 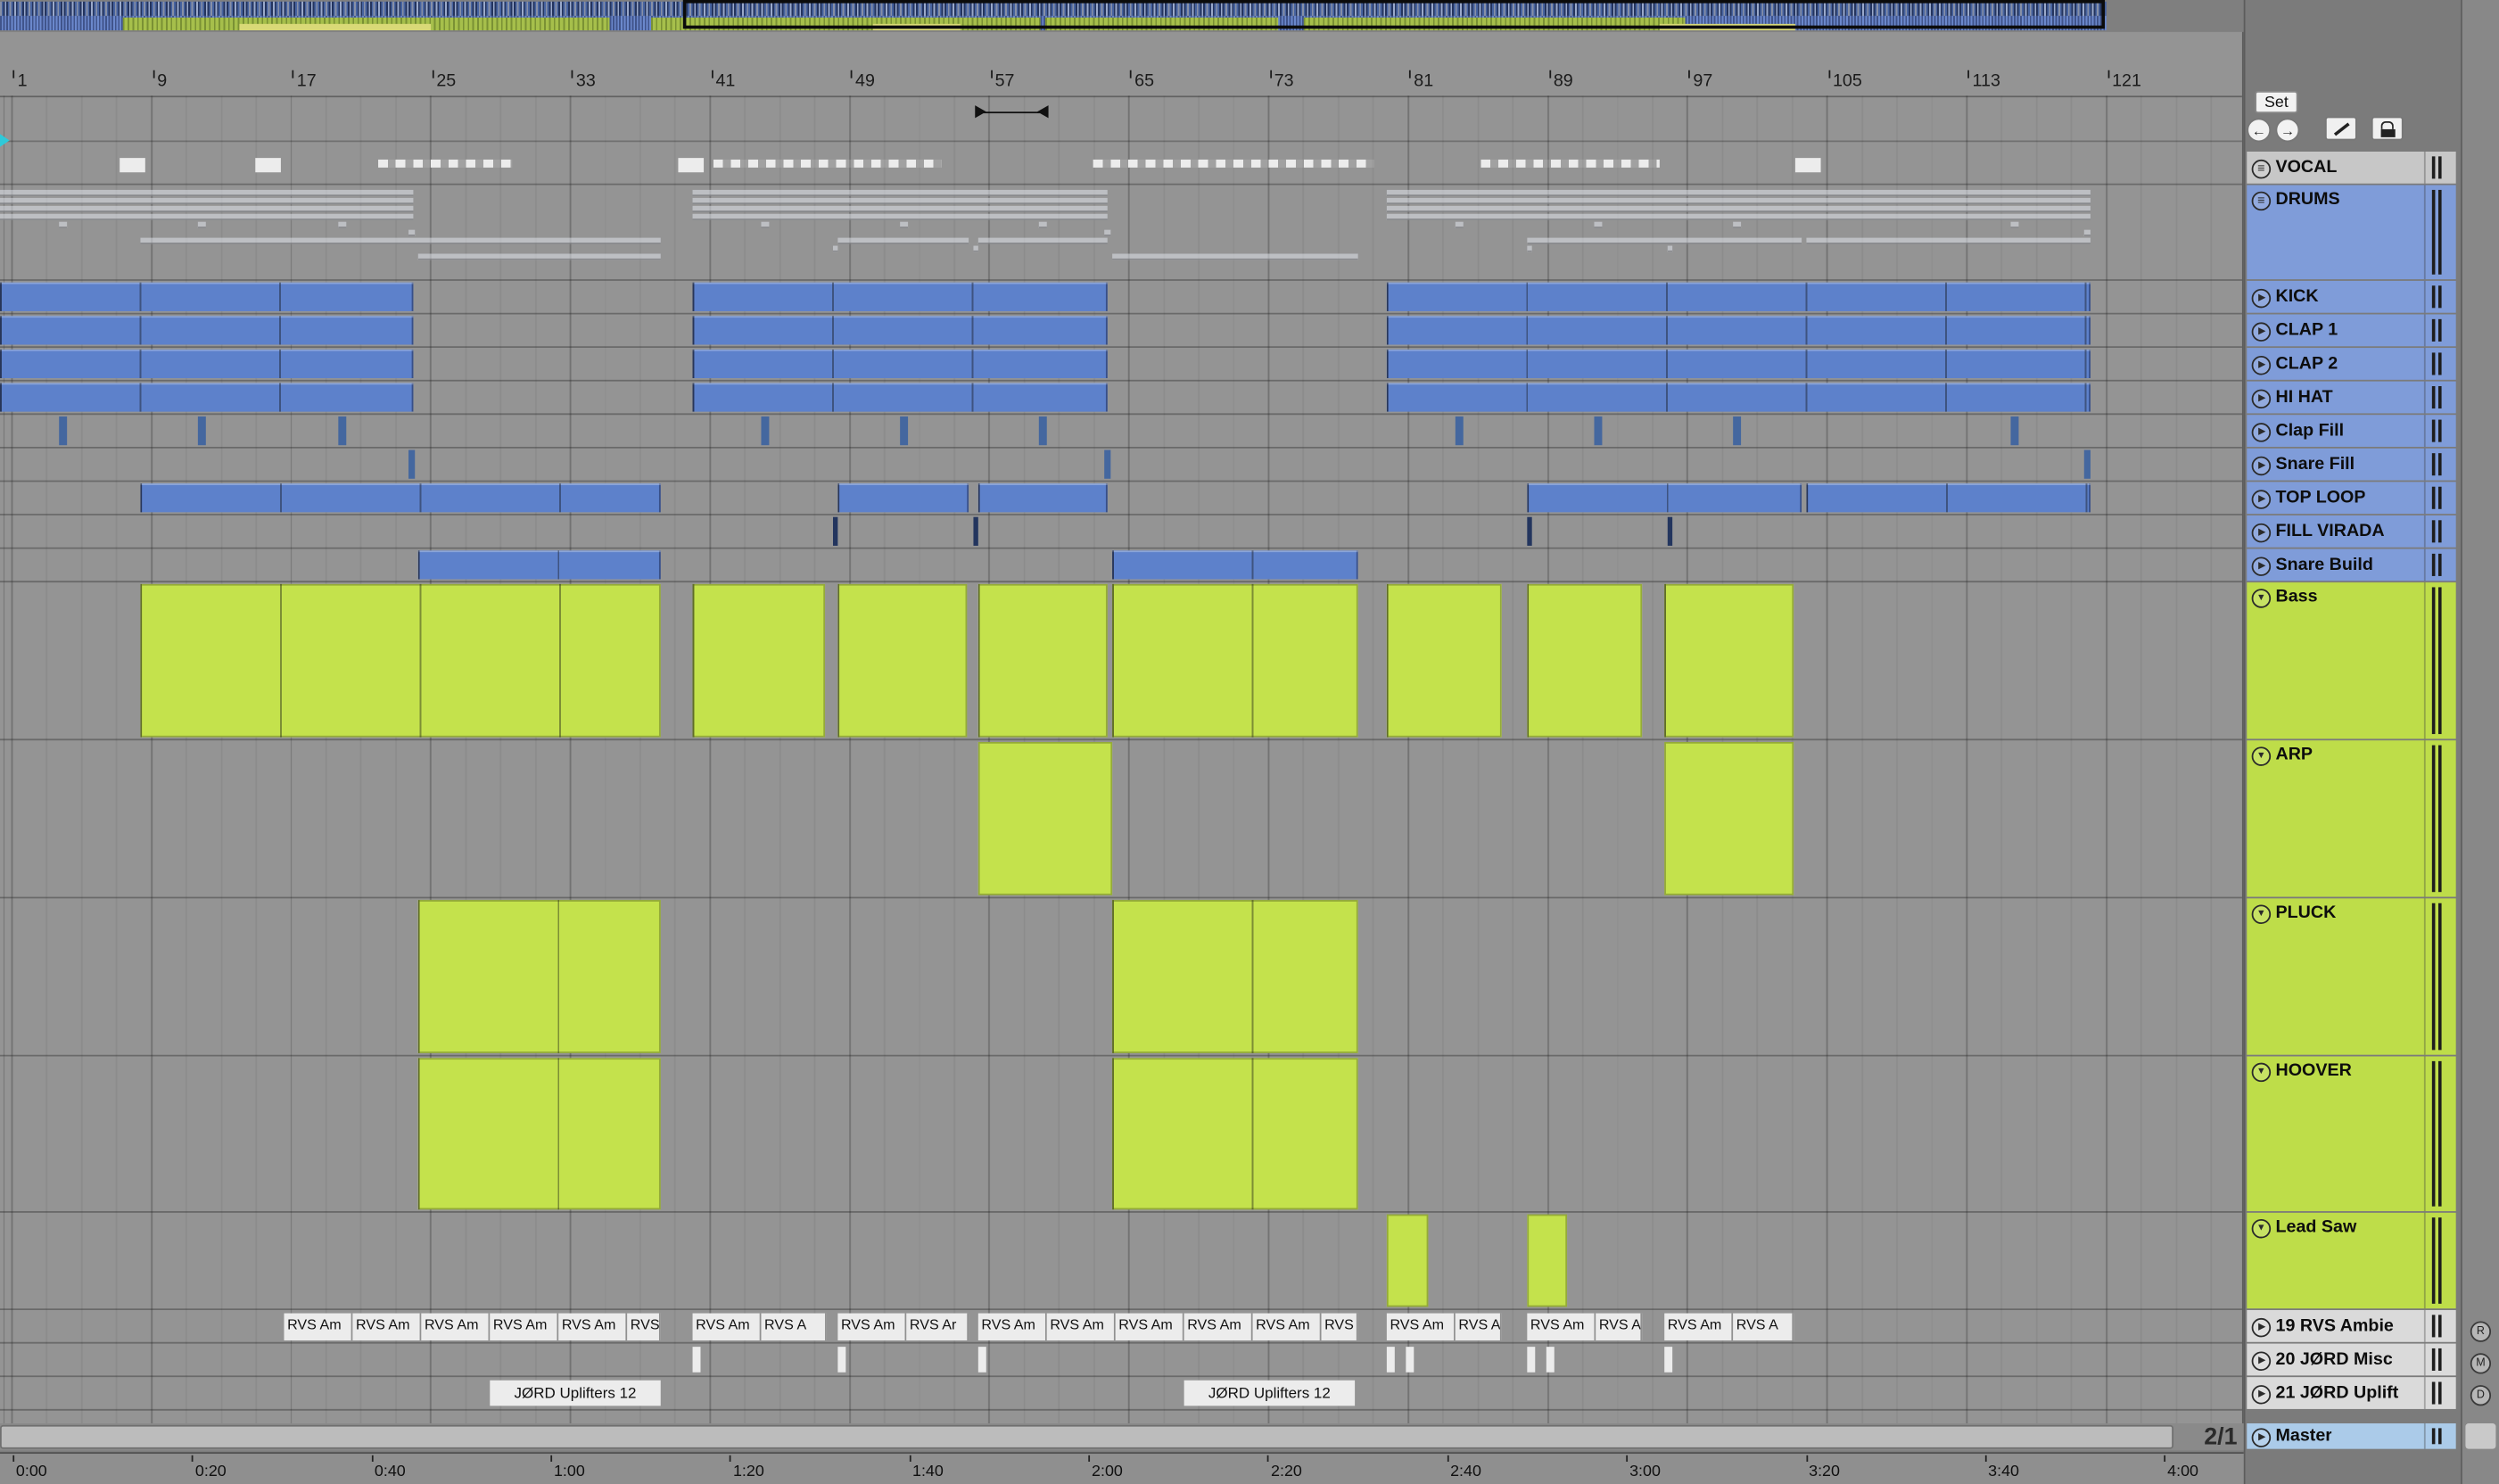 What do you see at coordinates (1121, 1261) in the screenshot?
I see `track-lane-leadsaw` at bounding box center [1121, 1261].